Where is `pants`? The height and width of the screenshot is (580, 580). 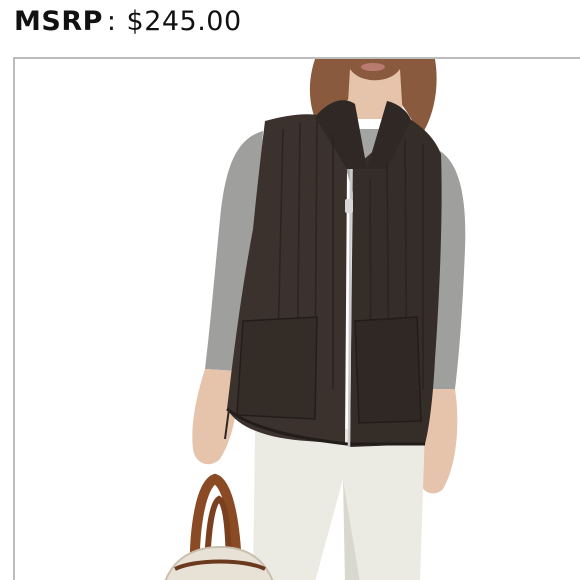
pants is located at coordinates (339, 504).